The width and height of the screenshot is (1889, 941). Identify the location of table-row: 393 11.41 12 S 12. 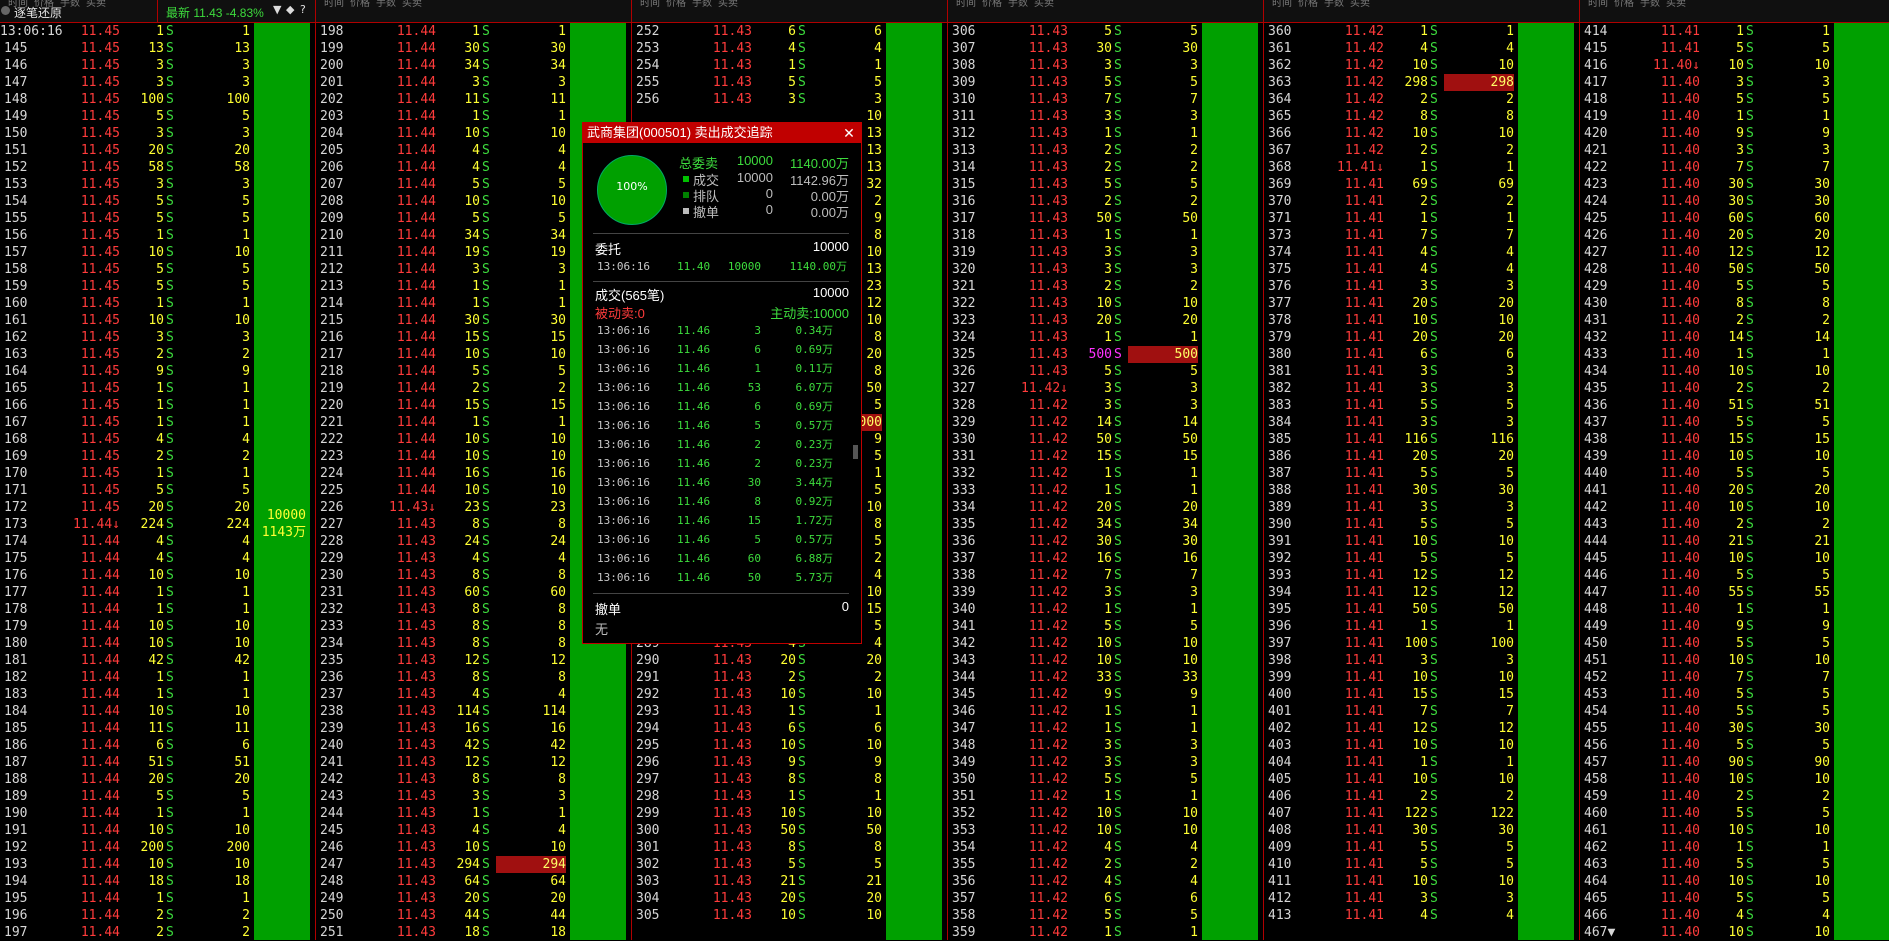
(1390, 575).